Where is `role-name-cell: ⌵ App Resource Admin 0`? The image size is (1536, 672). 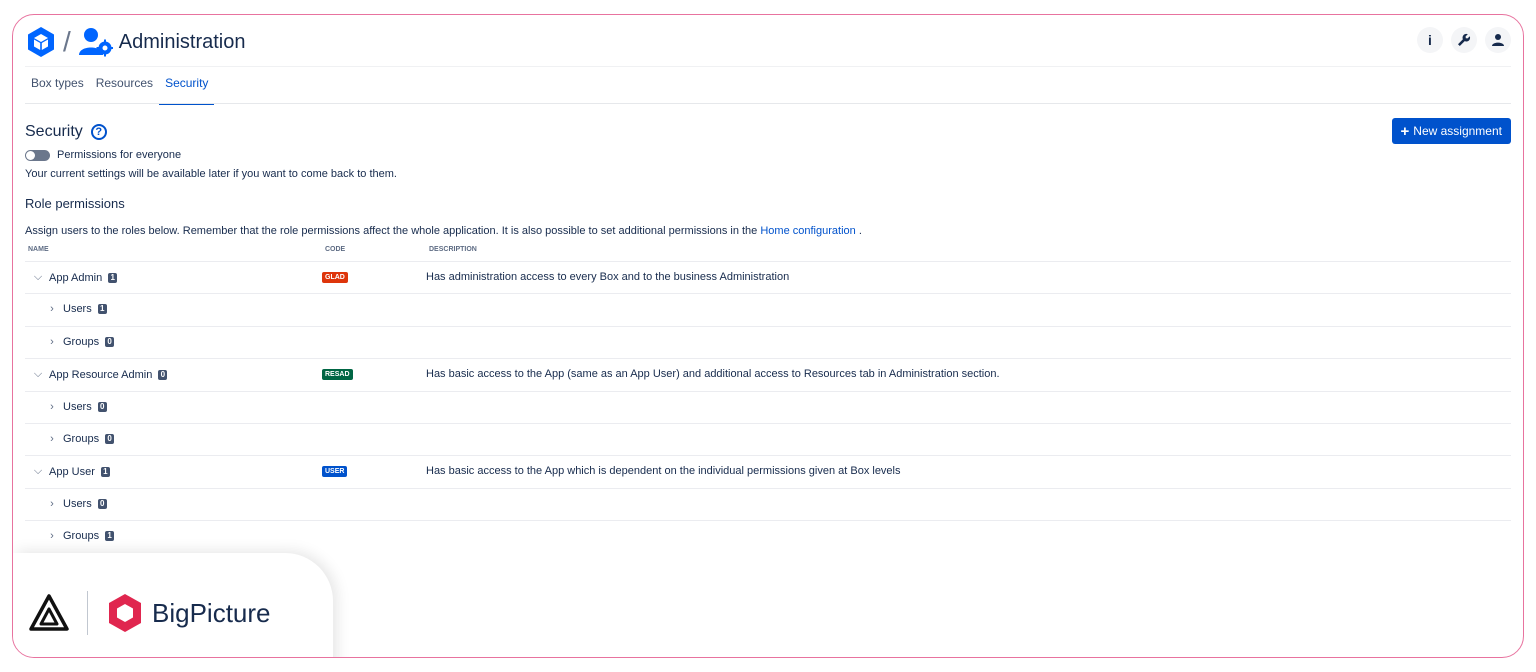 role-name-cell: ⌵ App Resource Admin 0 is located at coordinates (100, 374).